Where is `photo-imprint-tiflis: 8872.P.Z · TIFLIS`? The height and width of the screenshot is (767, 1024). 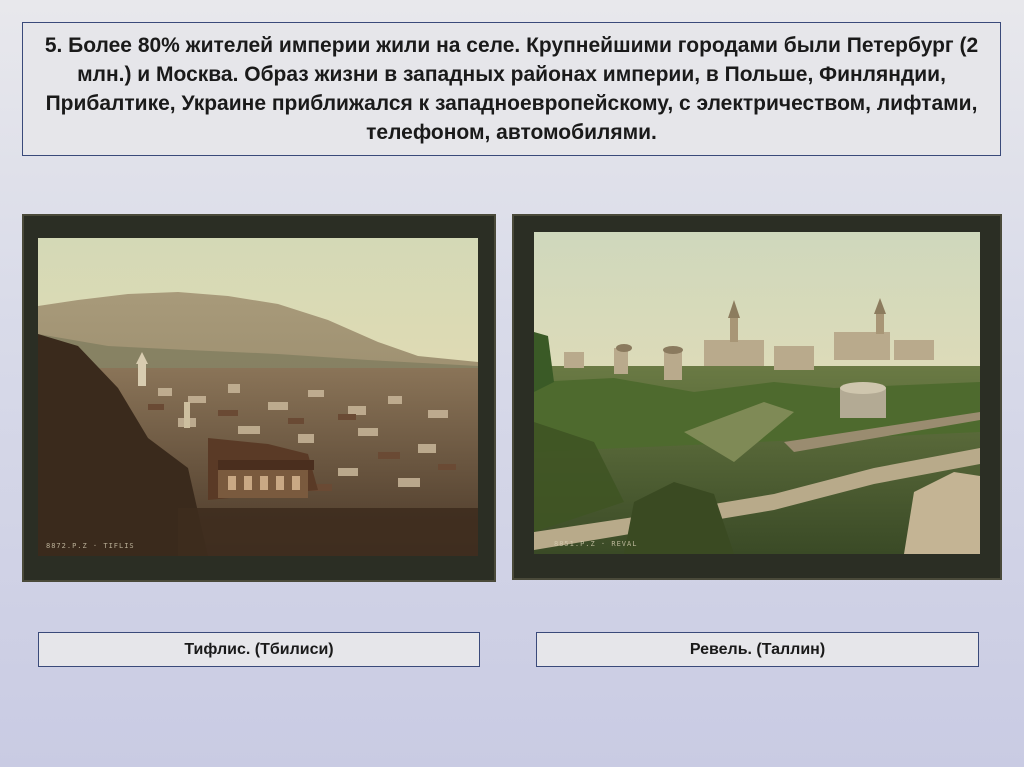
photo-imprint-tiflis: 8872.P.Z · TIFLIS is located at coordinates (90, 546).